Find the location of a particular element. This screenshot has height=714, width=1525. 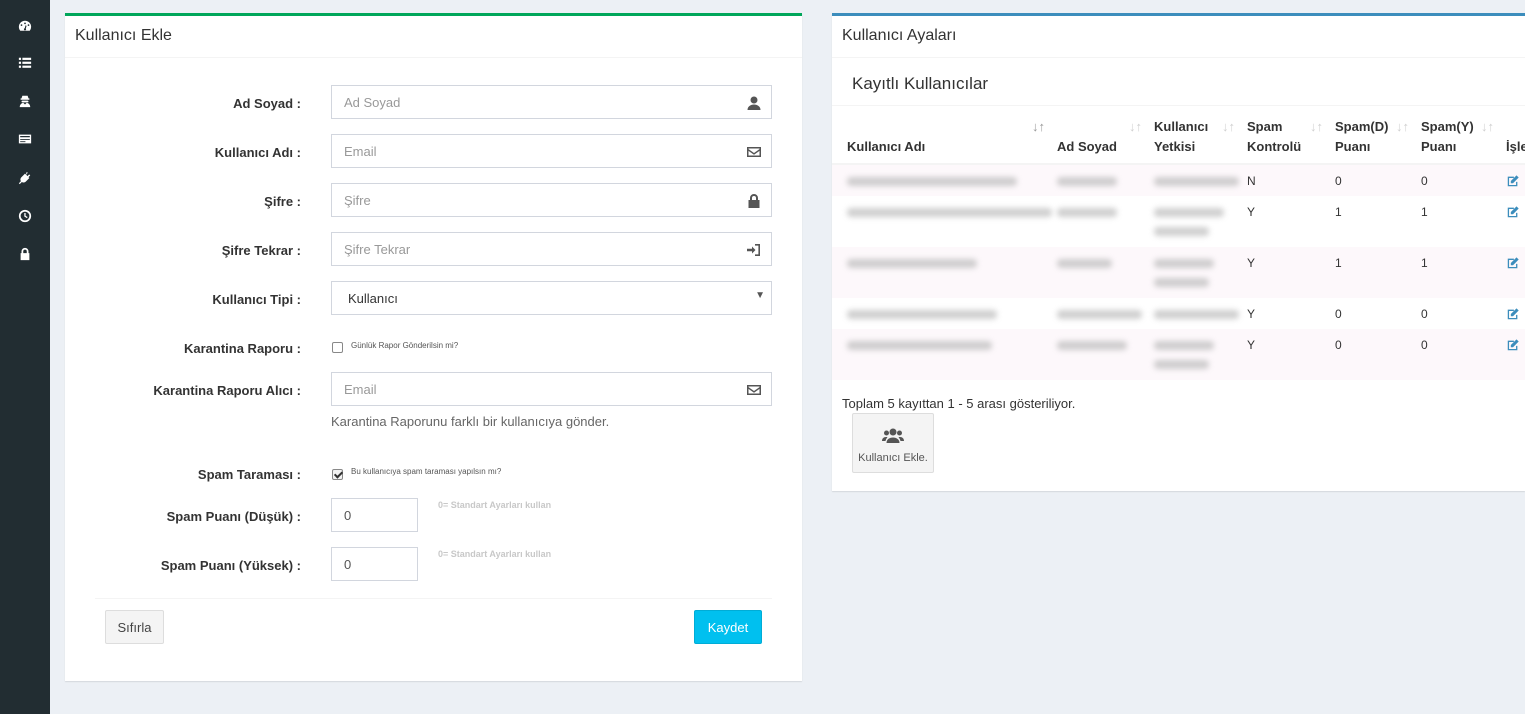

reset-button: Sıfırla is located at coordinates (134, 627).